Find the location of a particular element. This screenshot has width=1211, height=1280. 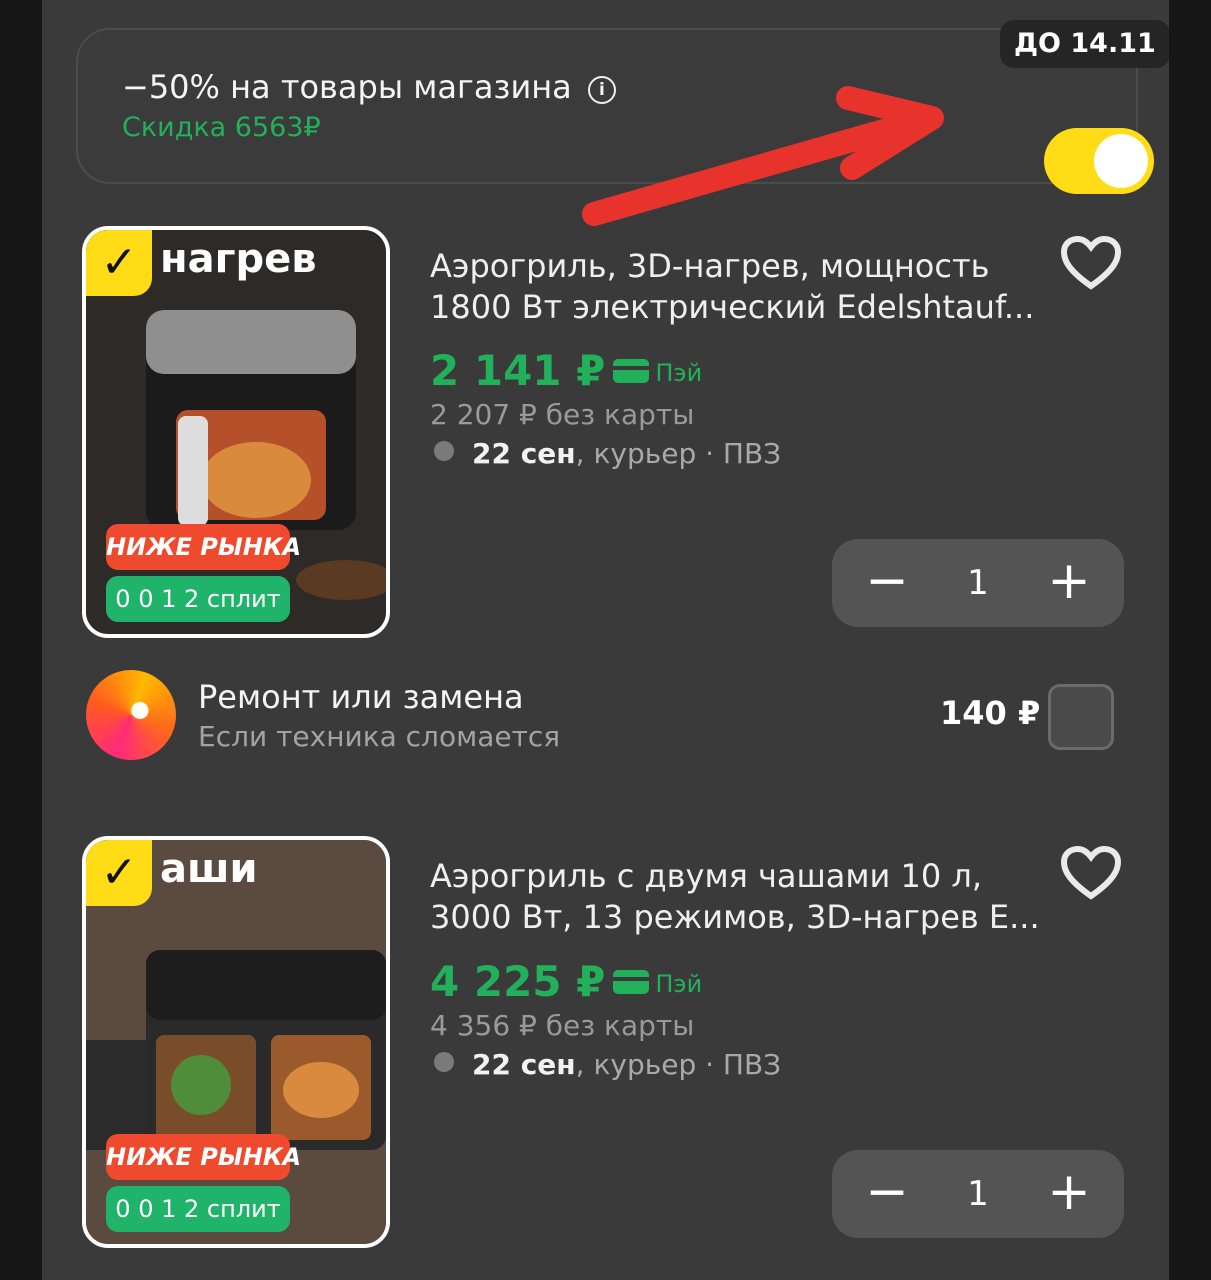

price-row: 2 141 ₽ Пэй is located at coordinates (566, 370).